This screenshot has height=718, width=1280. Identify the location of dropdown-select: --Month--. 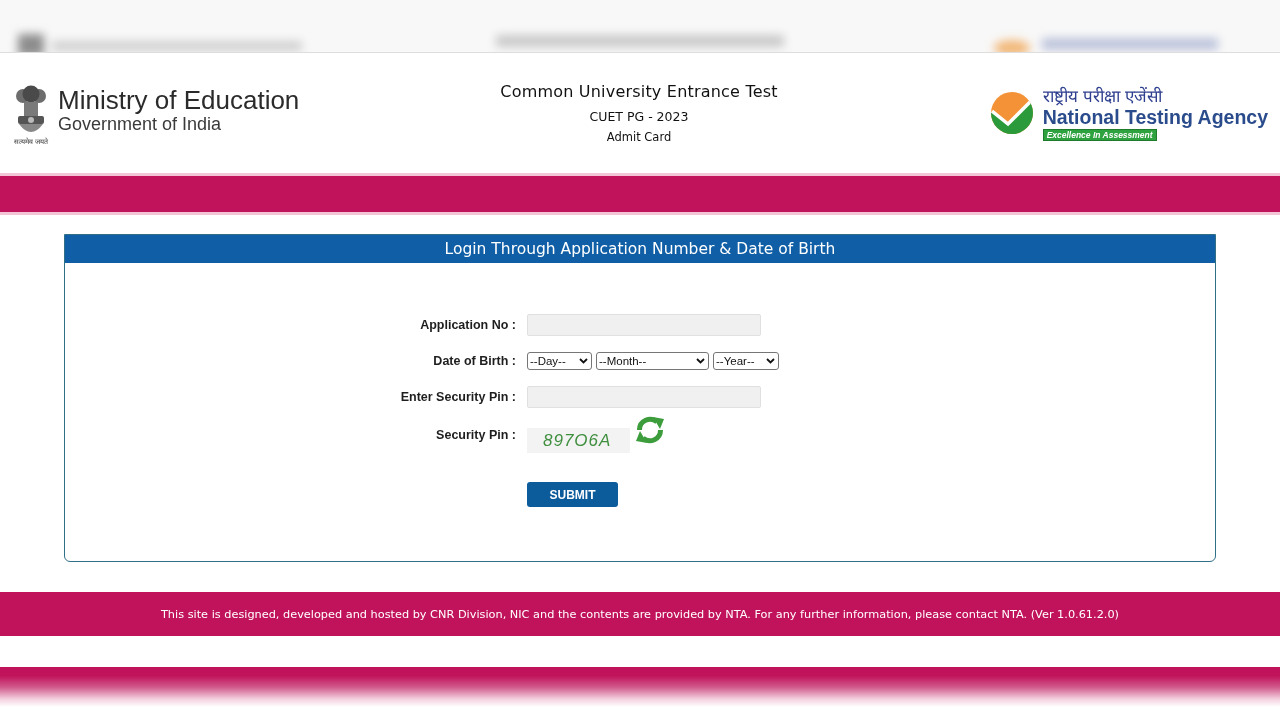
(652, 361).